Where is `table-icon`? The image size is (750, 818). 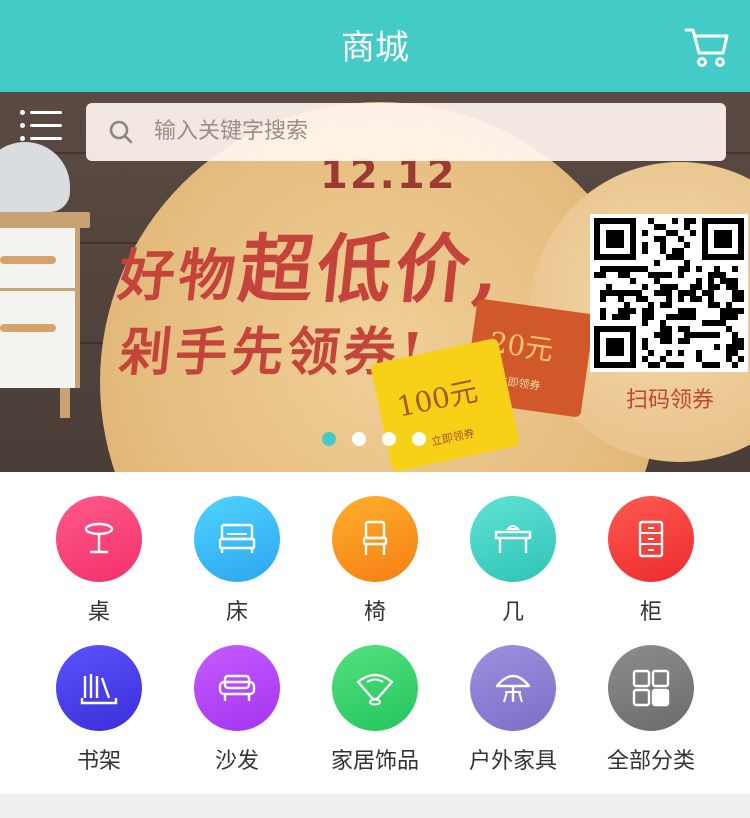
table-icon is located at coordinates (99, 538).